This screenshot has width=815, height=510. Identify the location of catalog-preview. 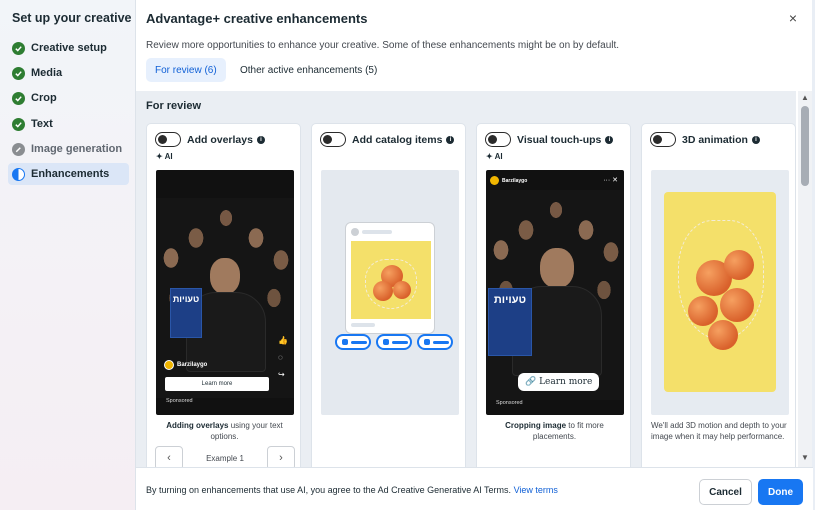
(390, 292).